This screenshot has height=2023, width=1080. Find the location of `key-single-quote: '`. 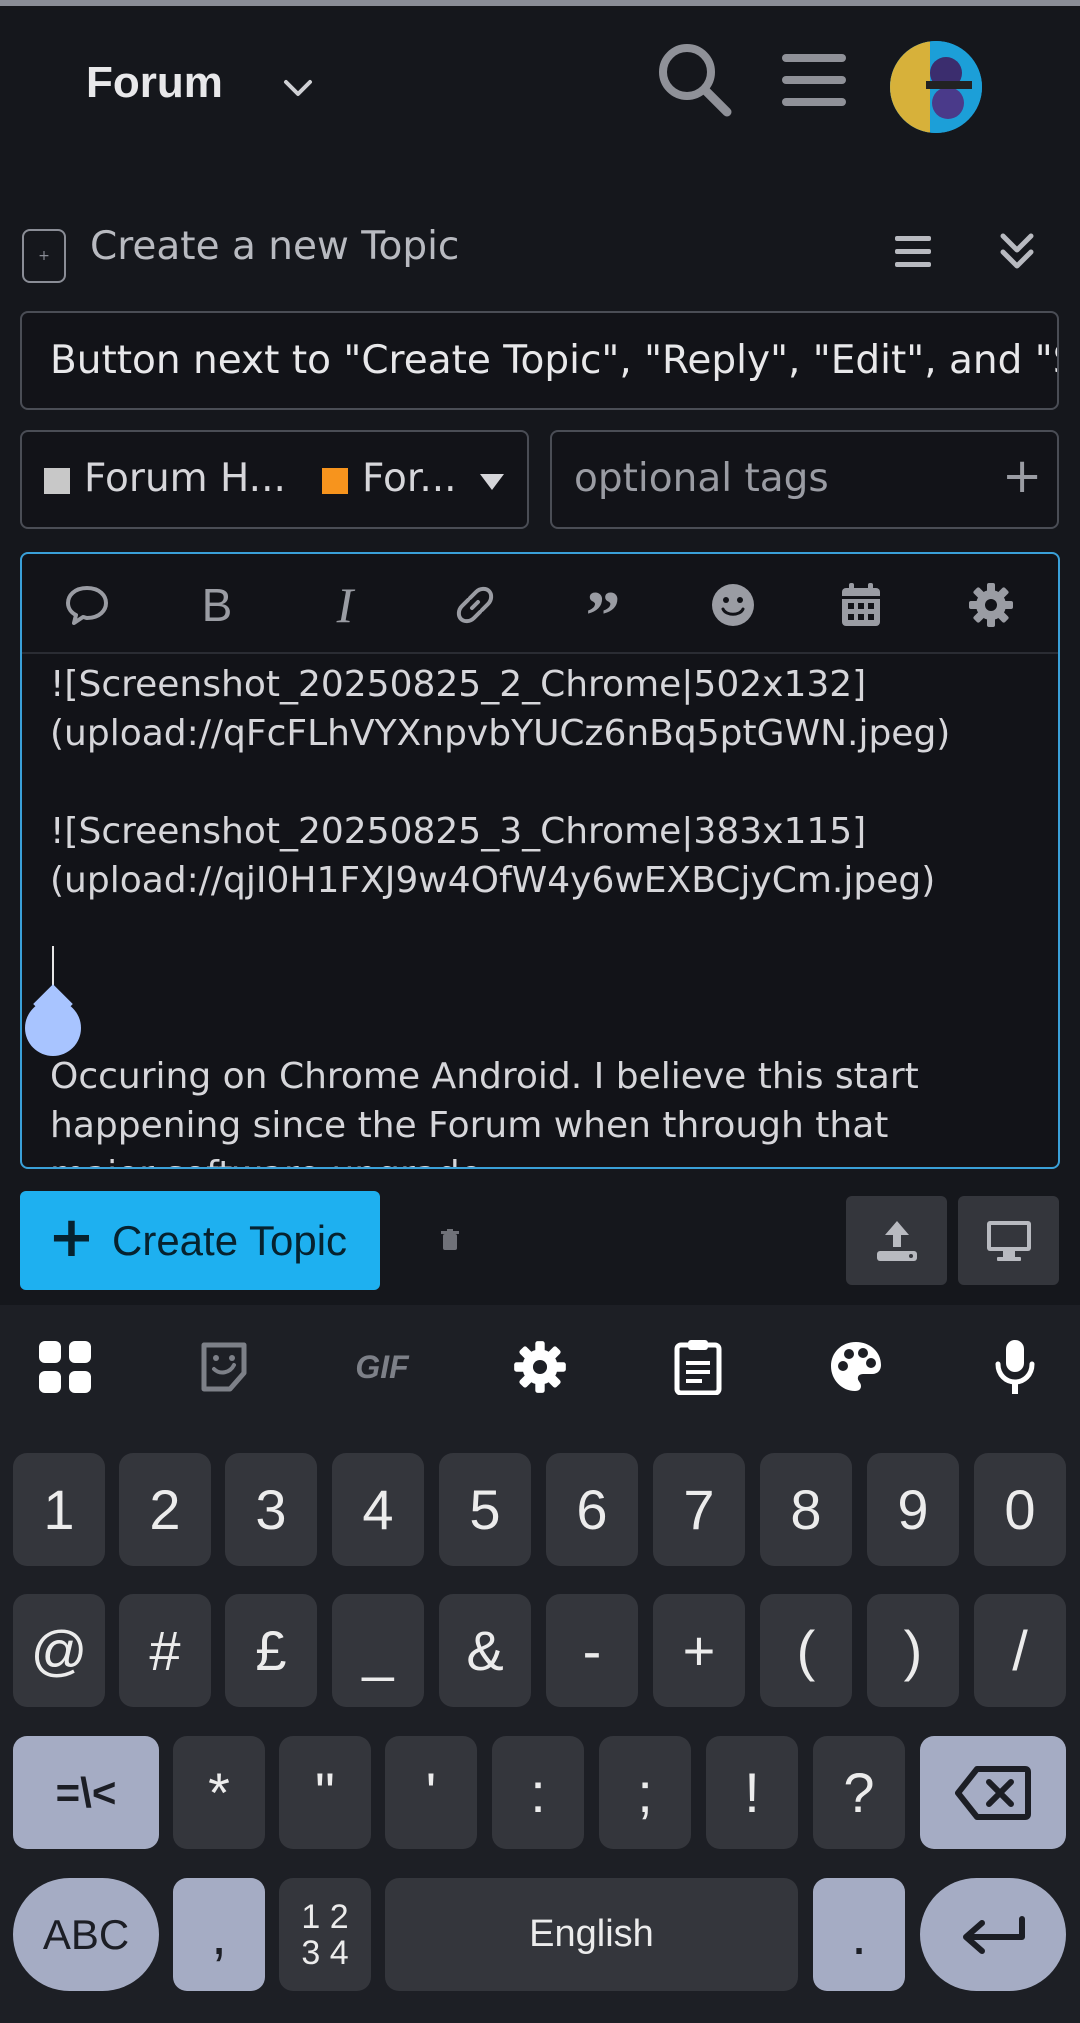

key-single-quote: ' is located at coordinates (431, 1792).